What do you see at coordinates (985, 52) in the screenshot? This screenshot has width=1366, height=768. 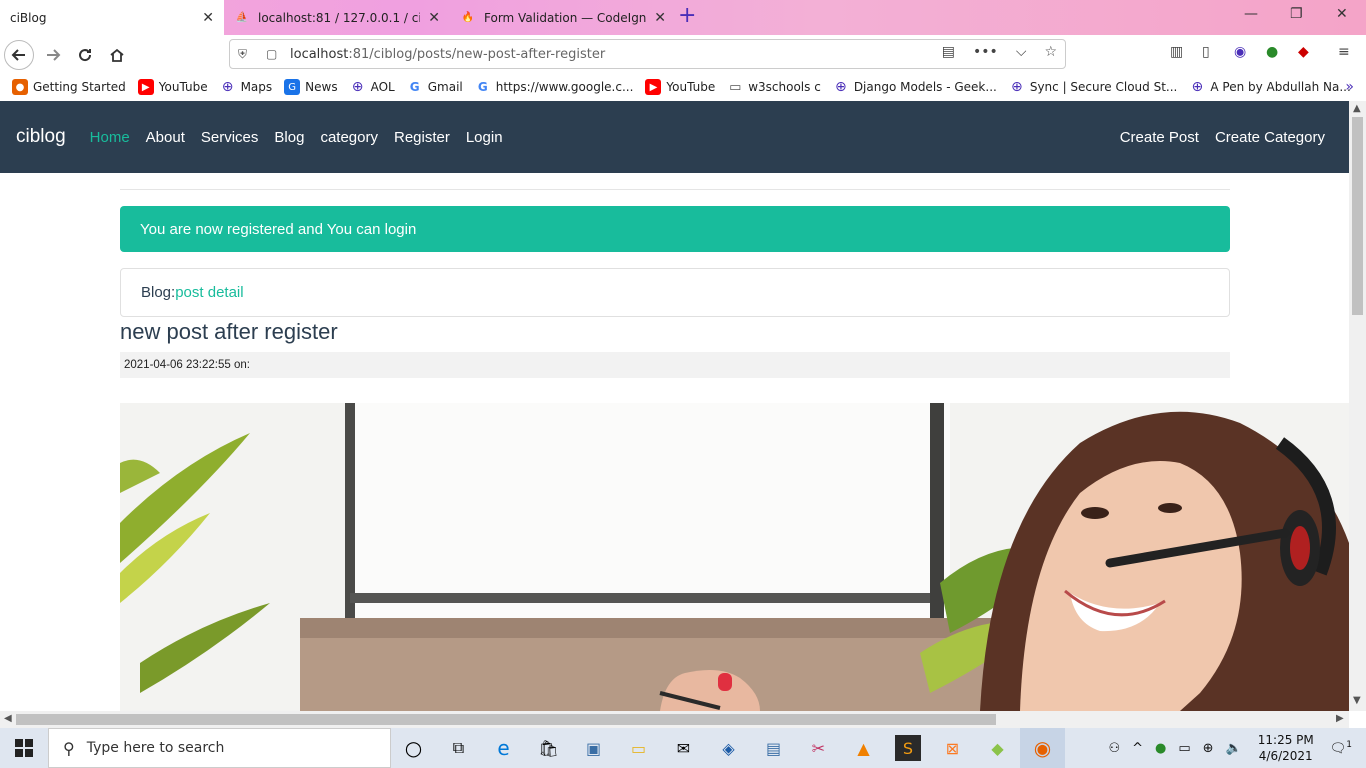 I see `more-actions-icon: •••` at bounding box center [985, 52].